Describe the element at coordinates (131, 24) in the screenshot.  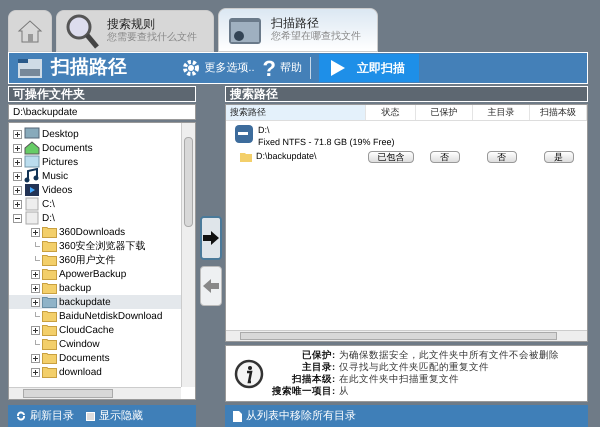
I see `tab-title: 搜索规则` at that location.